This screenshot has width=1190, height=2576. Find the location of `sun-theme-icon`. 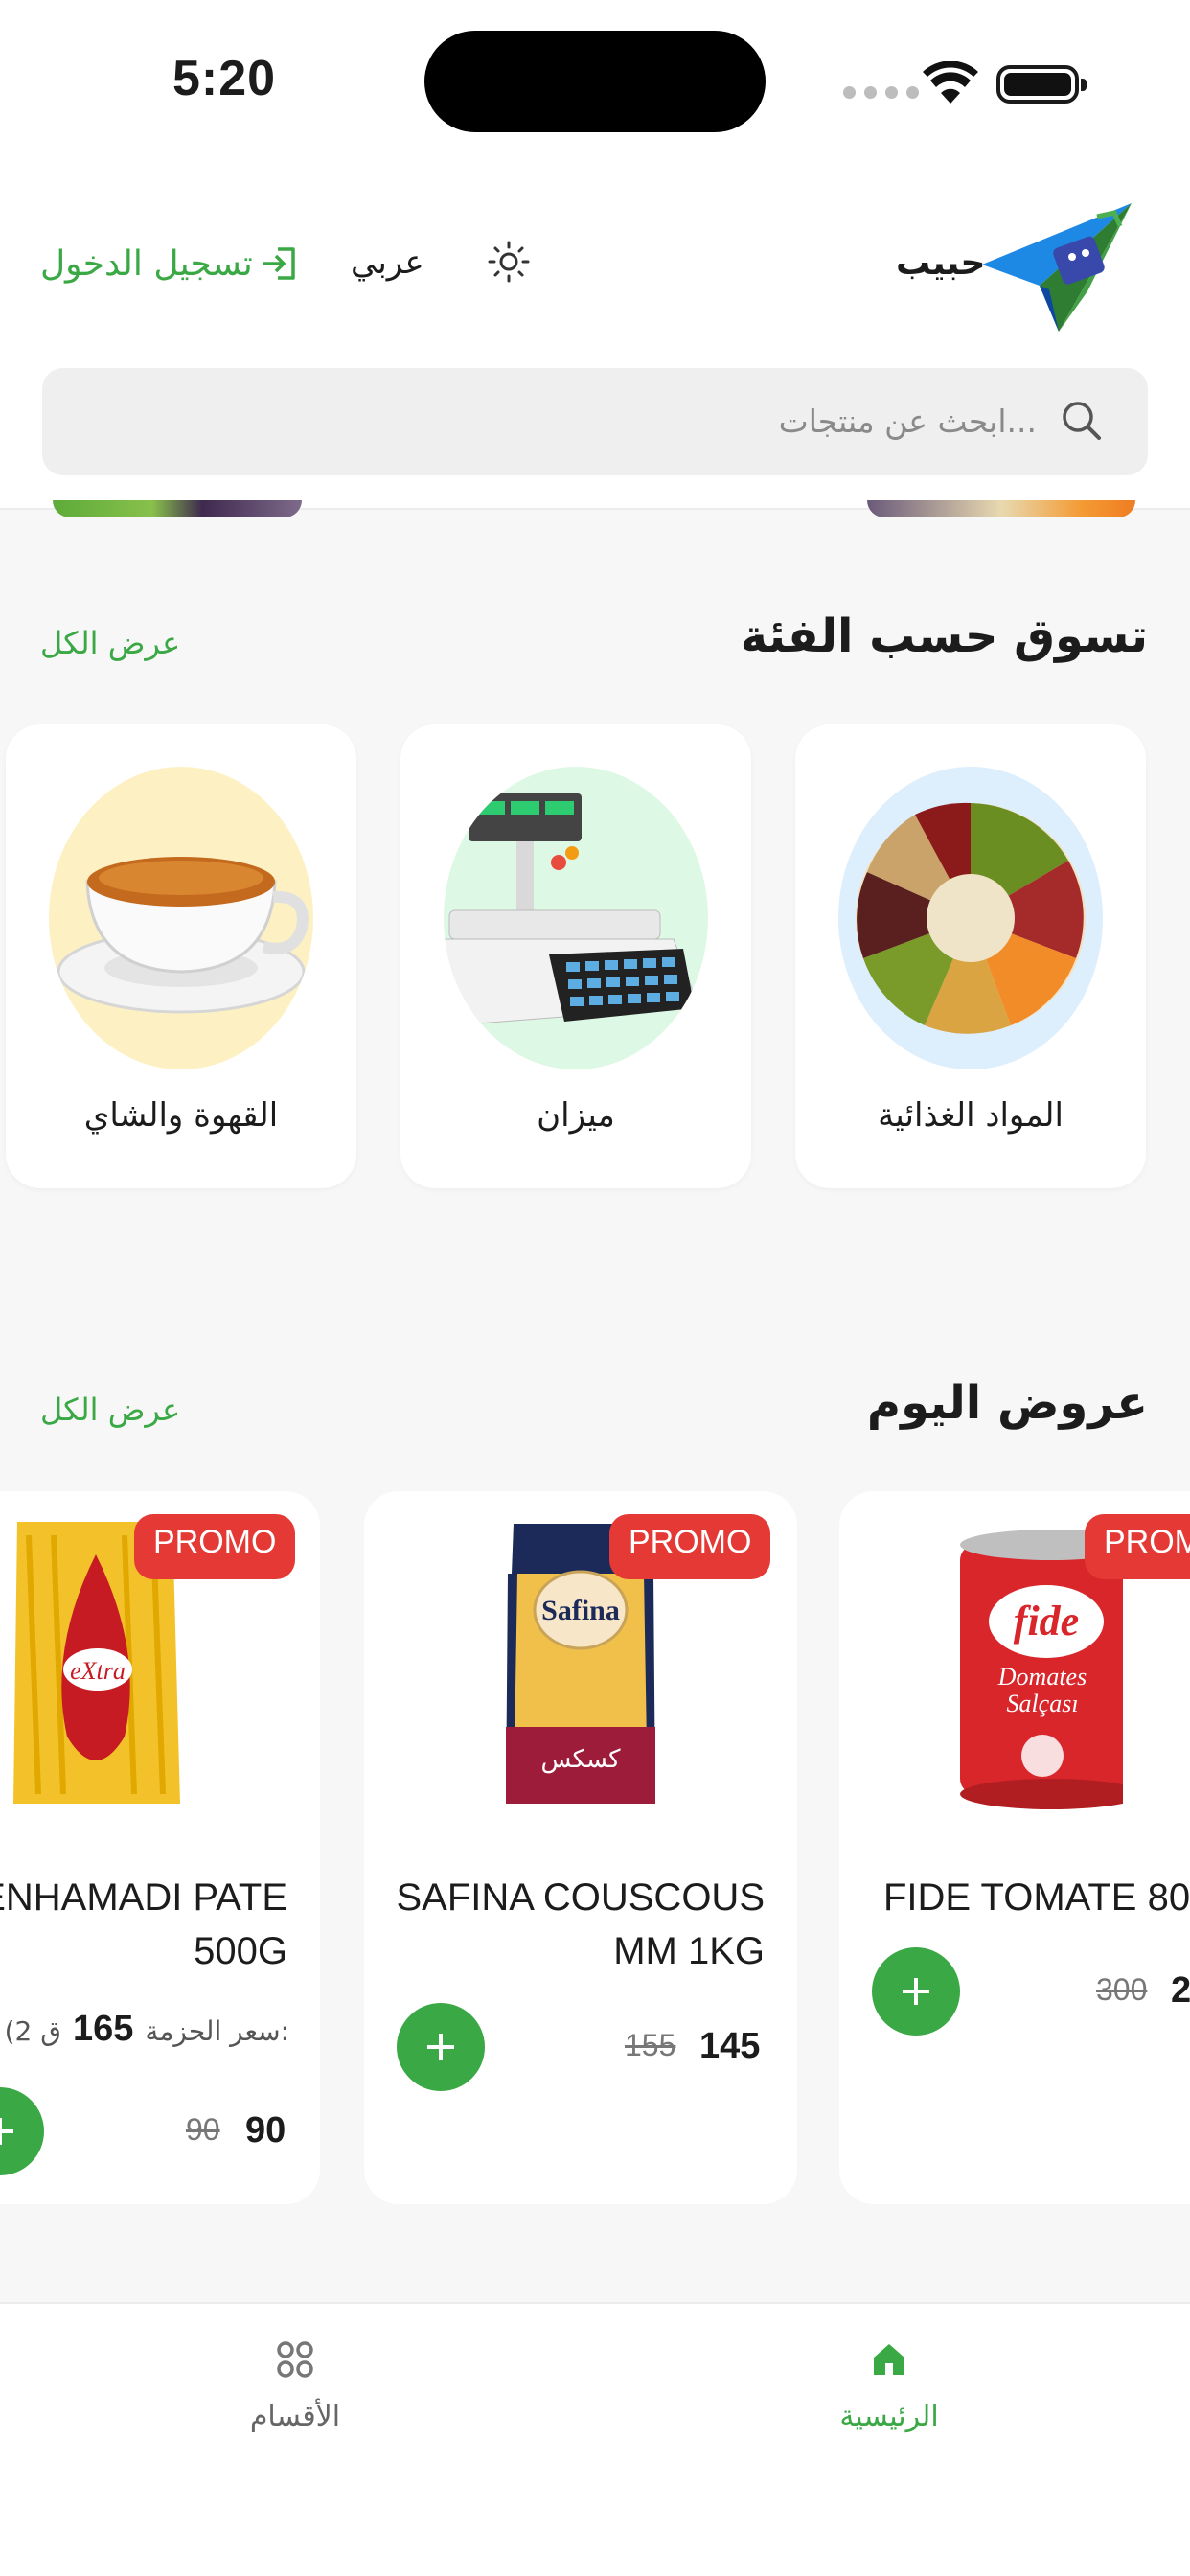

sun-theme-icon is located at coordinates (509, 262).